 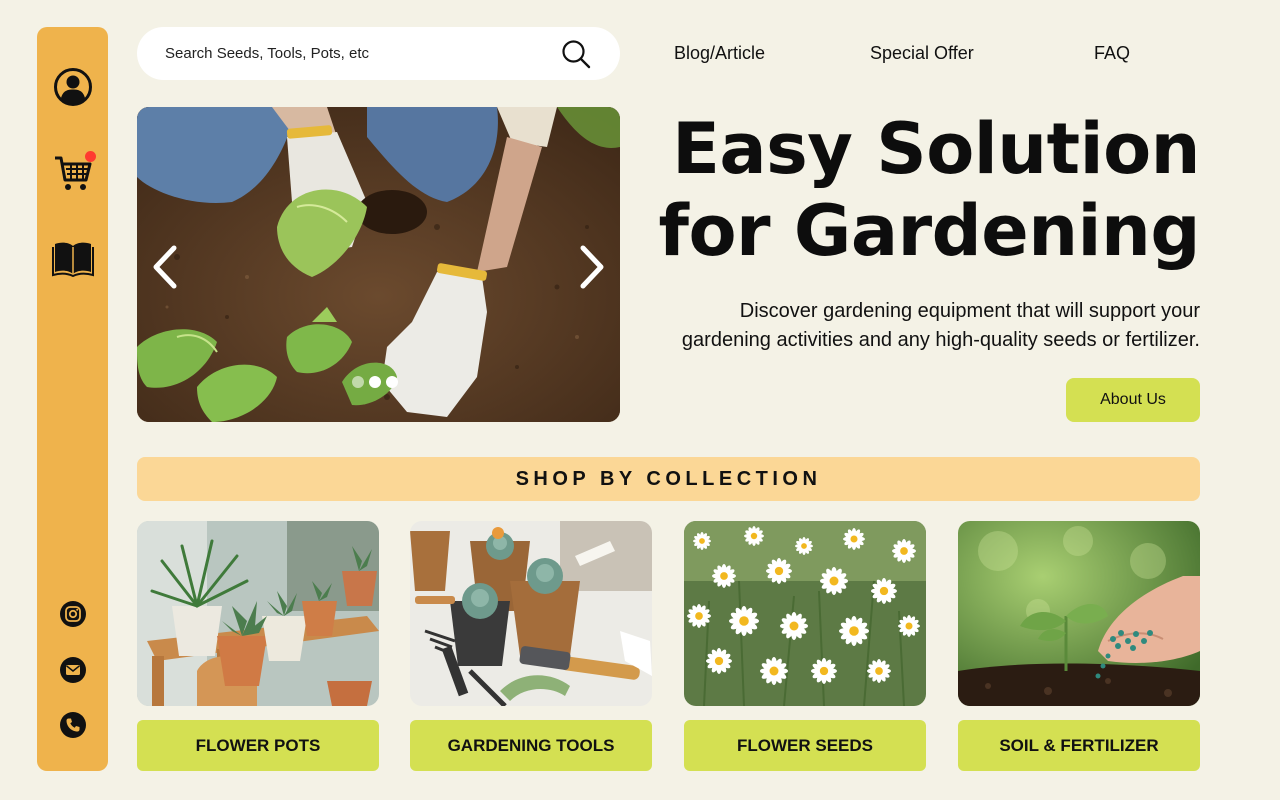 I want to click on mail-icon, so click(x=73, y=670).